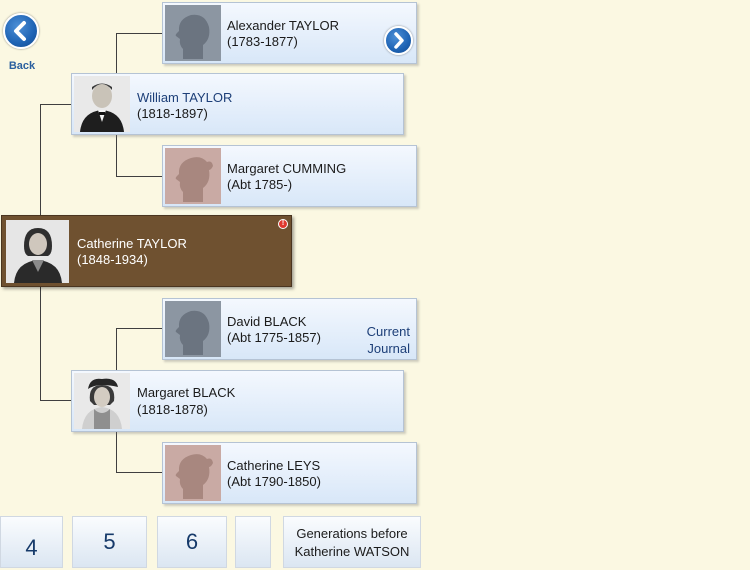 This screenshot has height=570, width=750. What do you see at coordinates (22, 66) in the screenshot?
I see `back-label: Back` at bounding box center [22, 66].